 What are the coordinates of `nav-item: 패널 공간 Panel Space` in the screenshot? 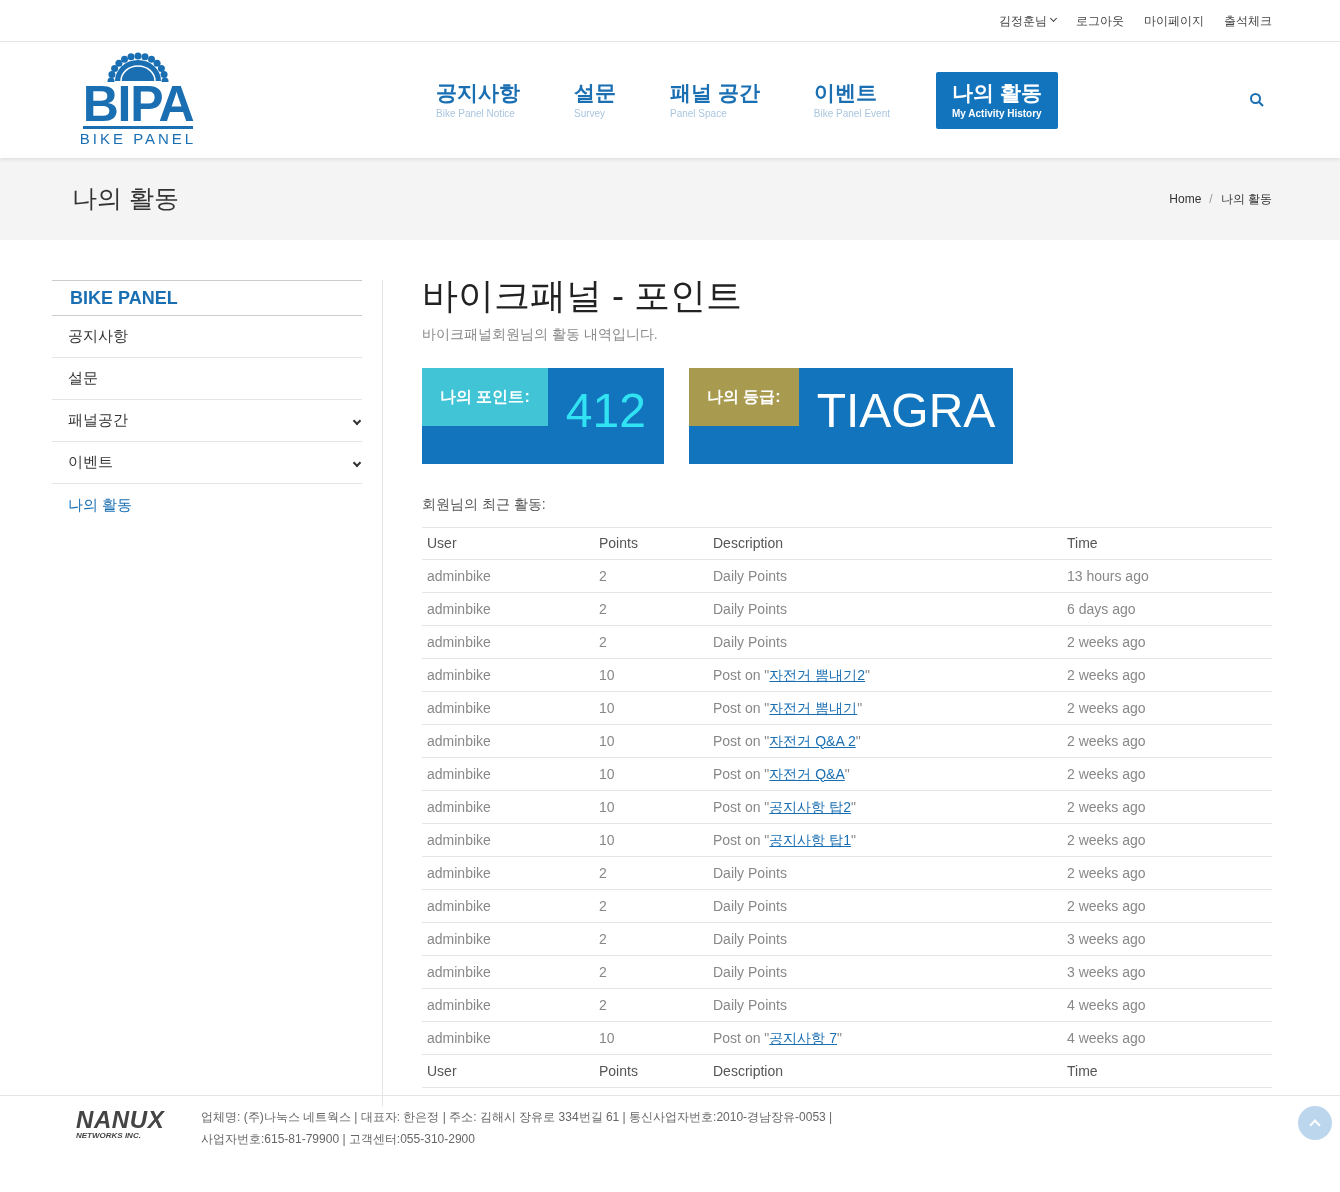 It's located at (715, 100).